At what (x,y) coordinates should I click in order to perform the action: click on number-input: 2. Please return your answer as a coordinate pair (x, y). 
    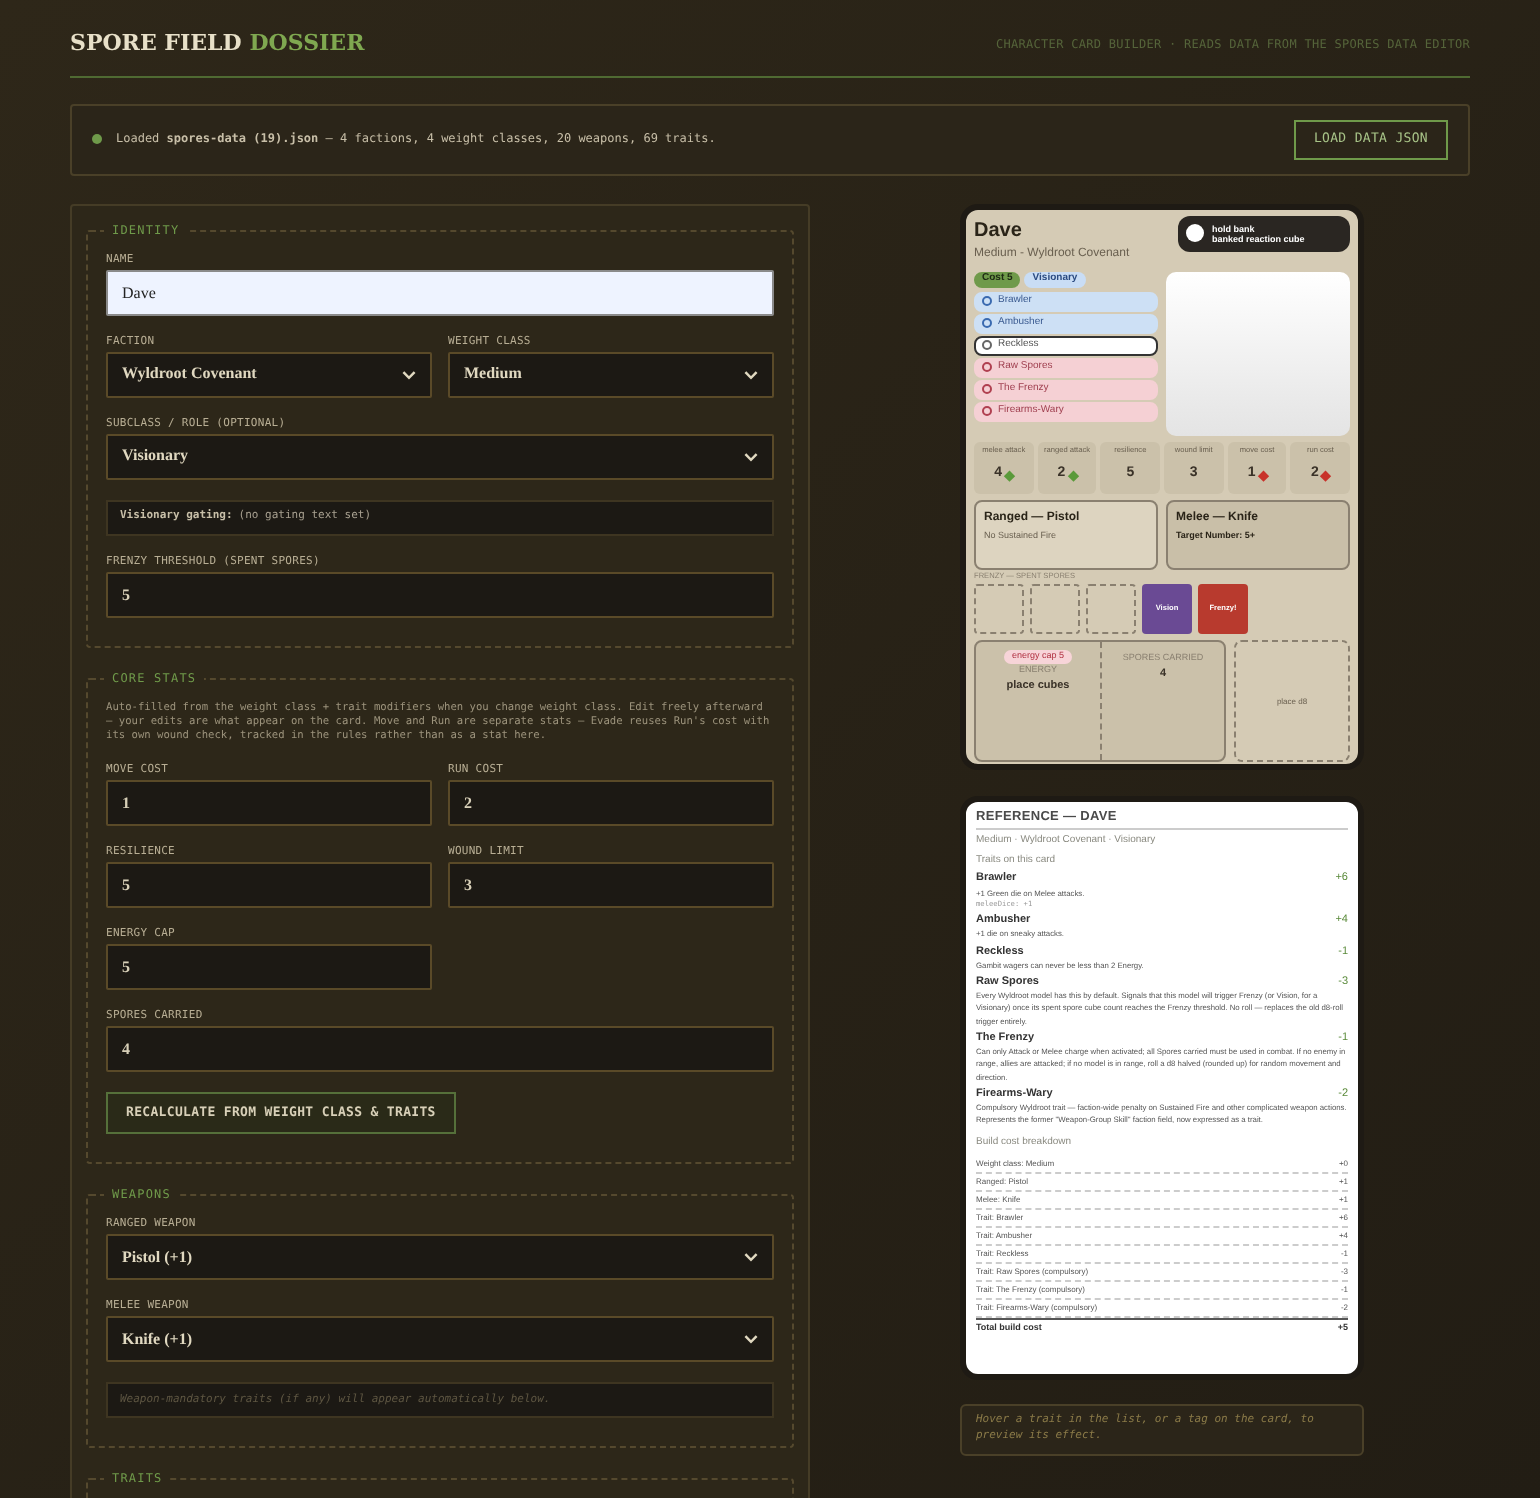
    Looking at the image, I should click on (611, 803).